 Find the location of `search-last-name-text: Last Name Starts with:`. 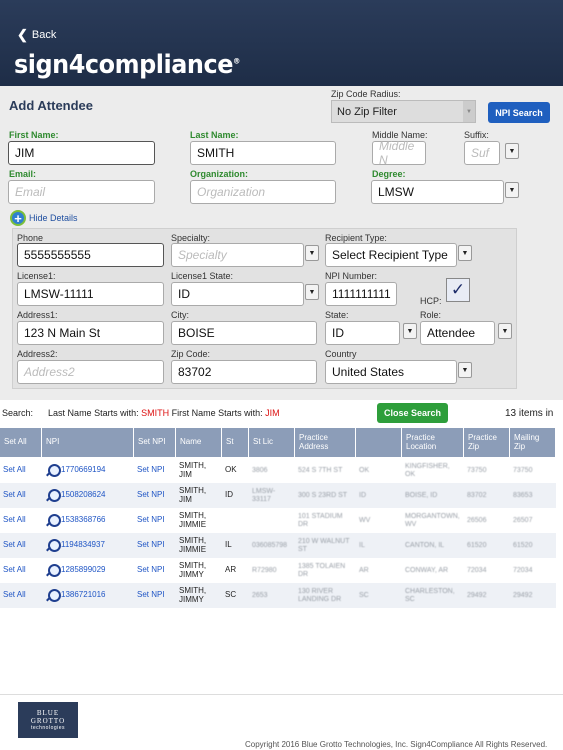

search-last-name-text: Last Name Starts with: is located at coordinates (93, 413).